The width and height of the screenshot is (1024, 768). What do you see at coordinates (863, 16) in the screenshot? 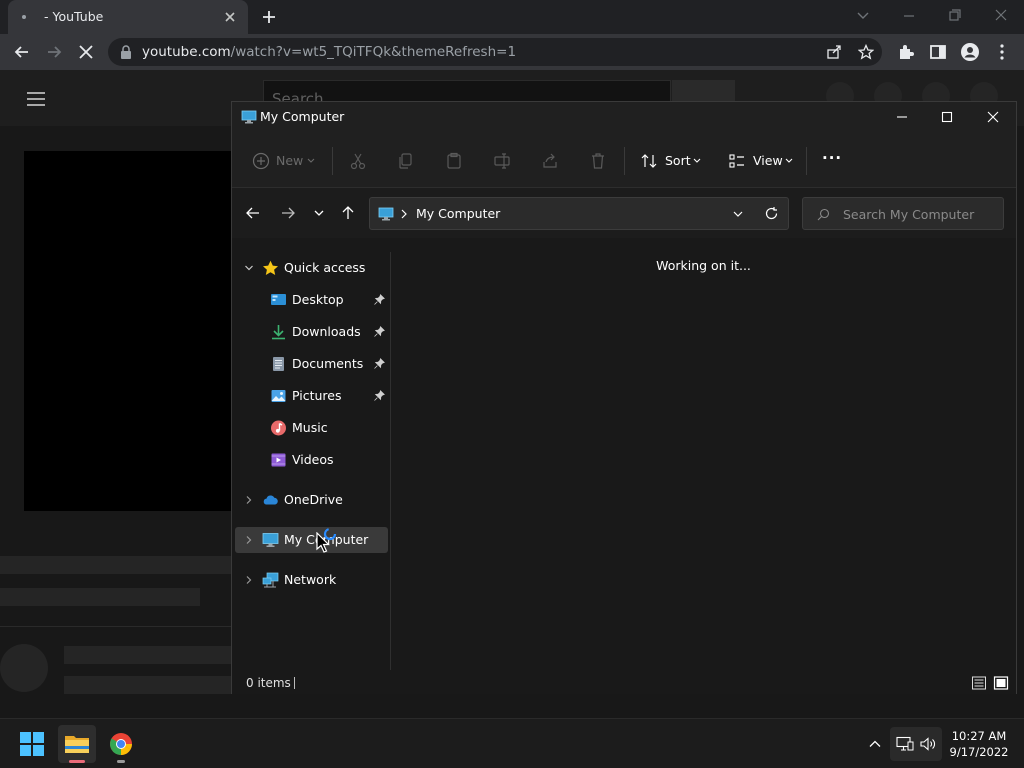
I see `tab-search-icon` at bounding box center [863, 16].